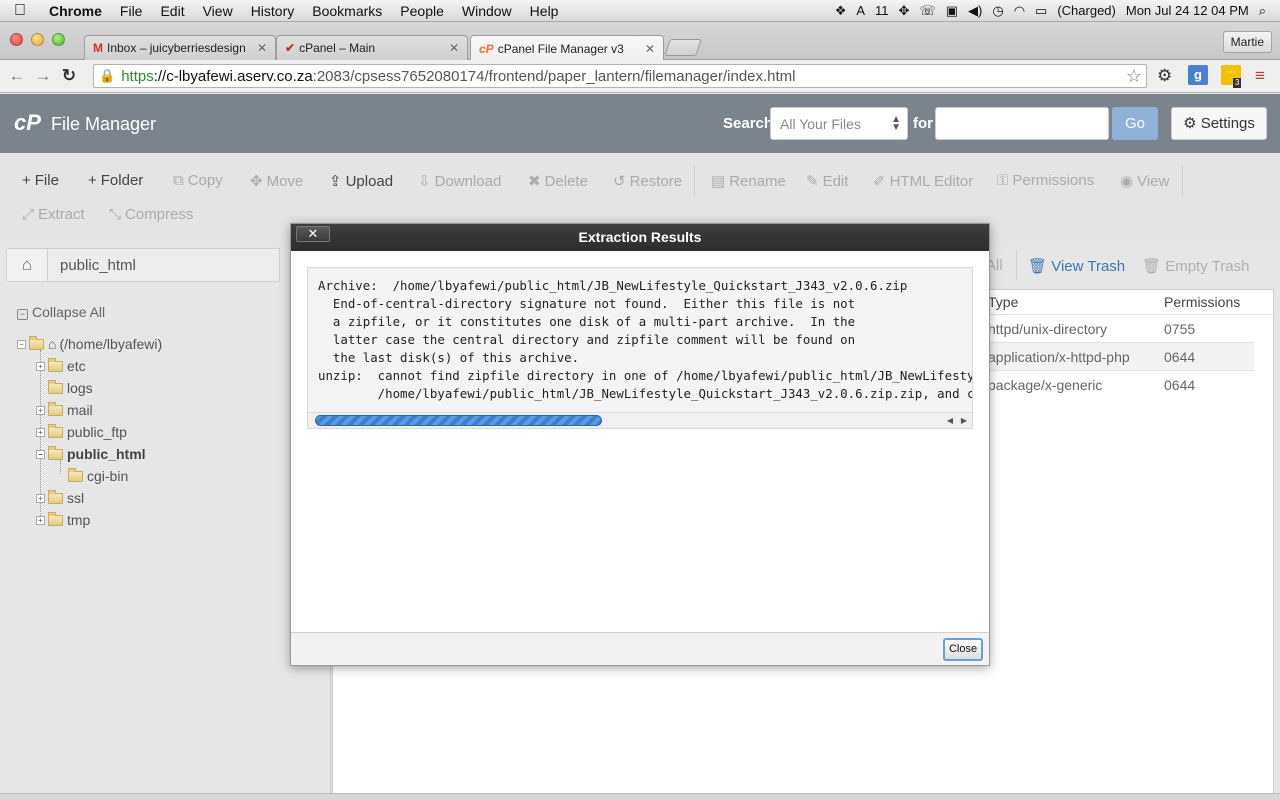 The width and height of the screenshot is (1280, 800). What do you see at coordinates (449, 357) in the screenshot?
I see `output-line: the last disk(s) of this archive.` at bounding box center [449, 357].